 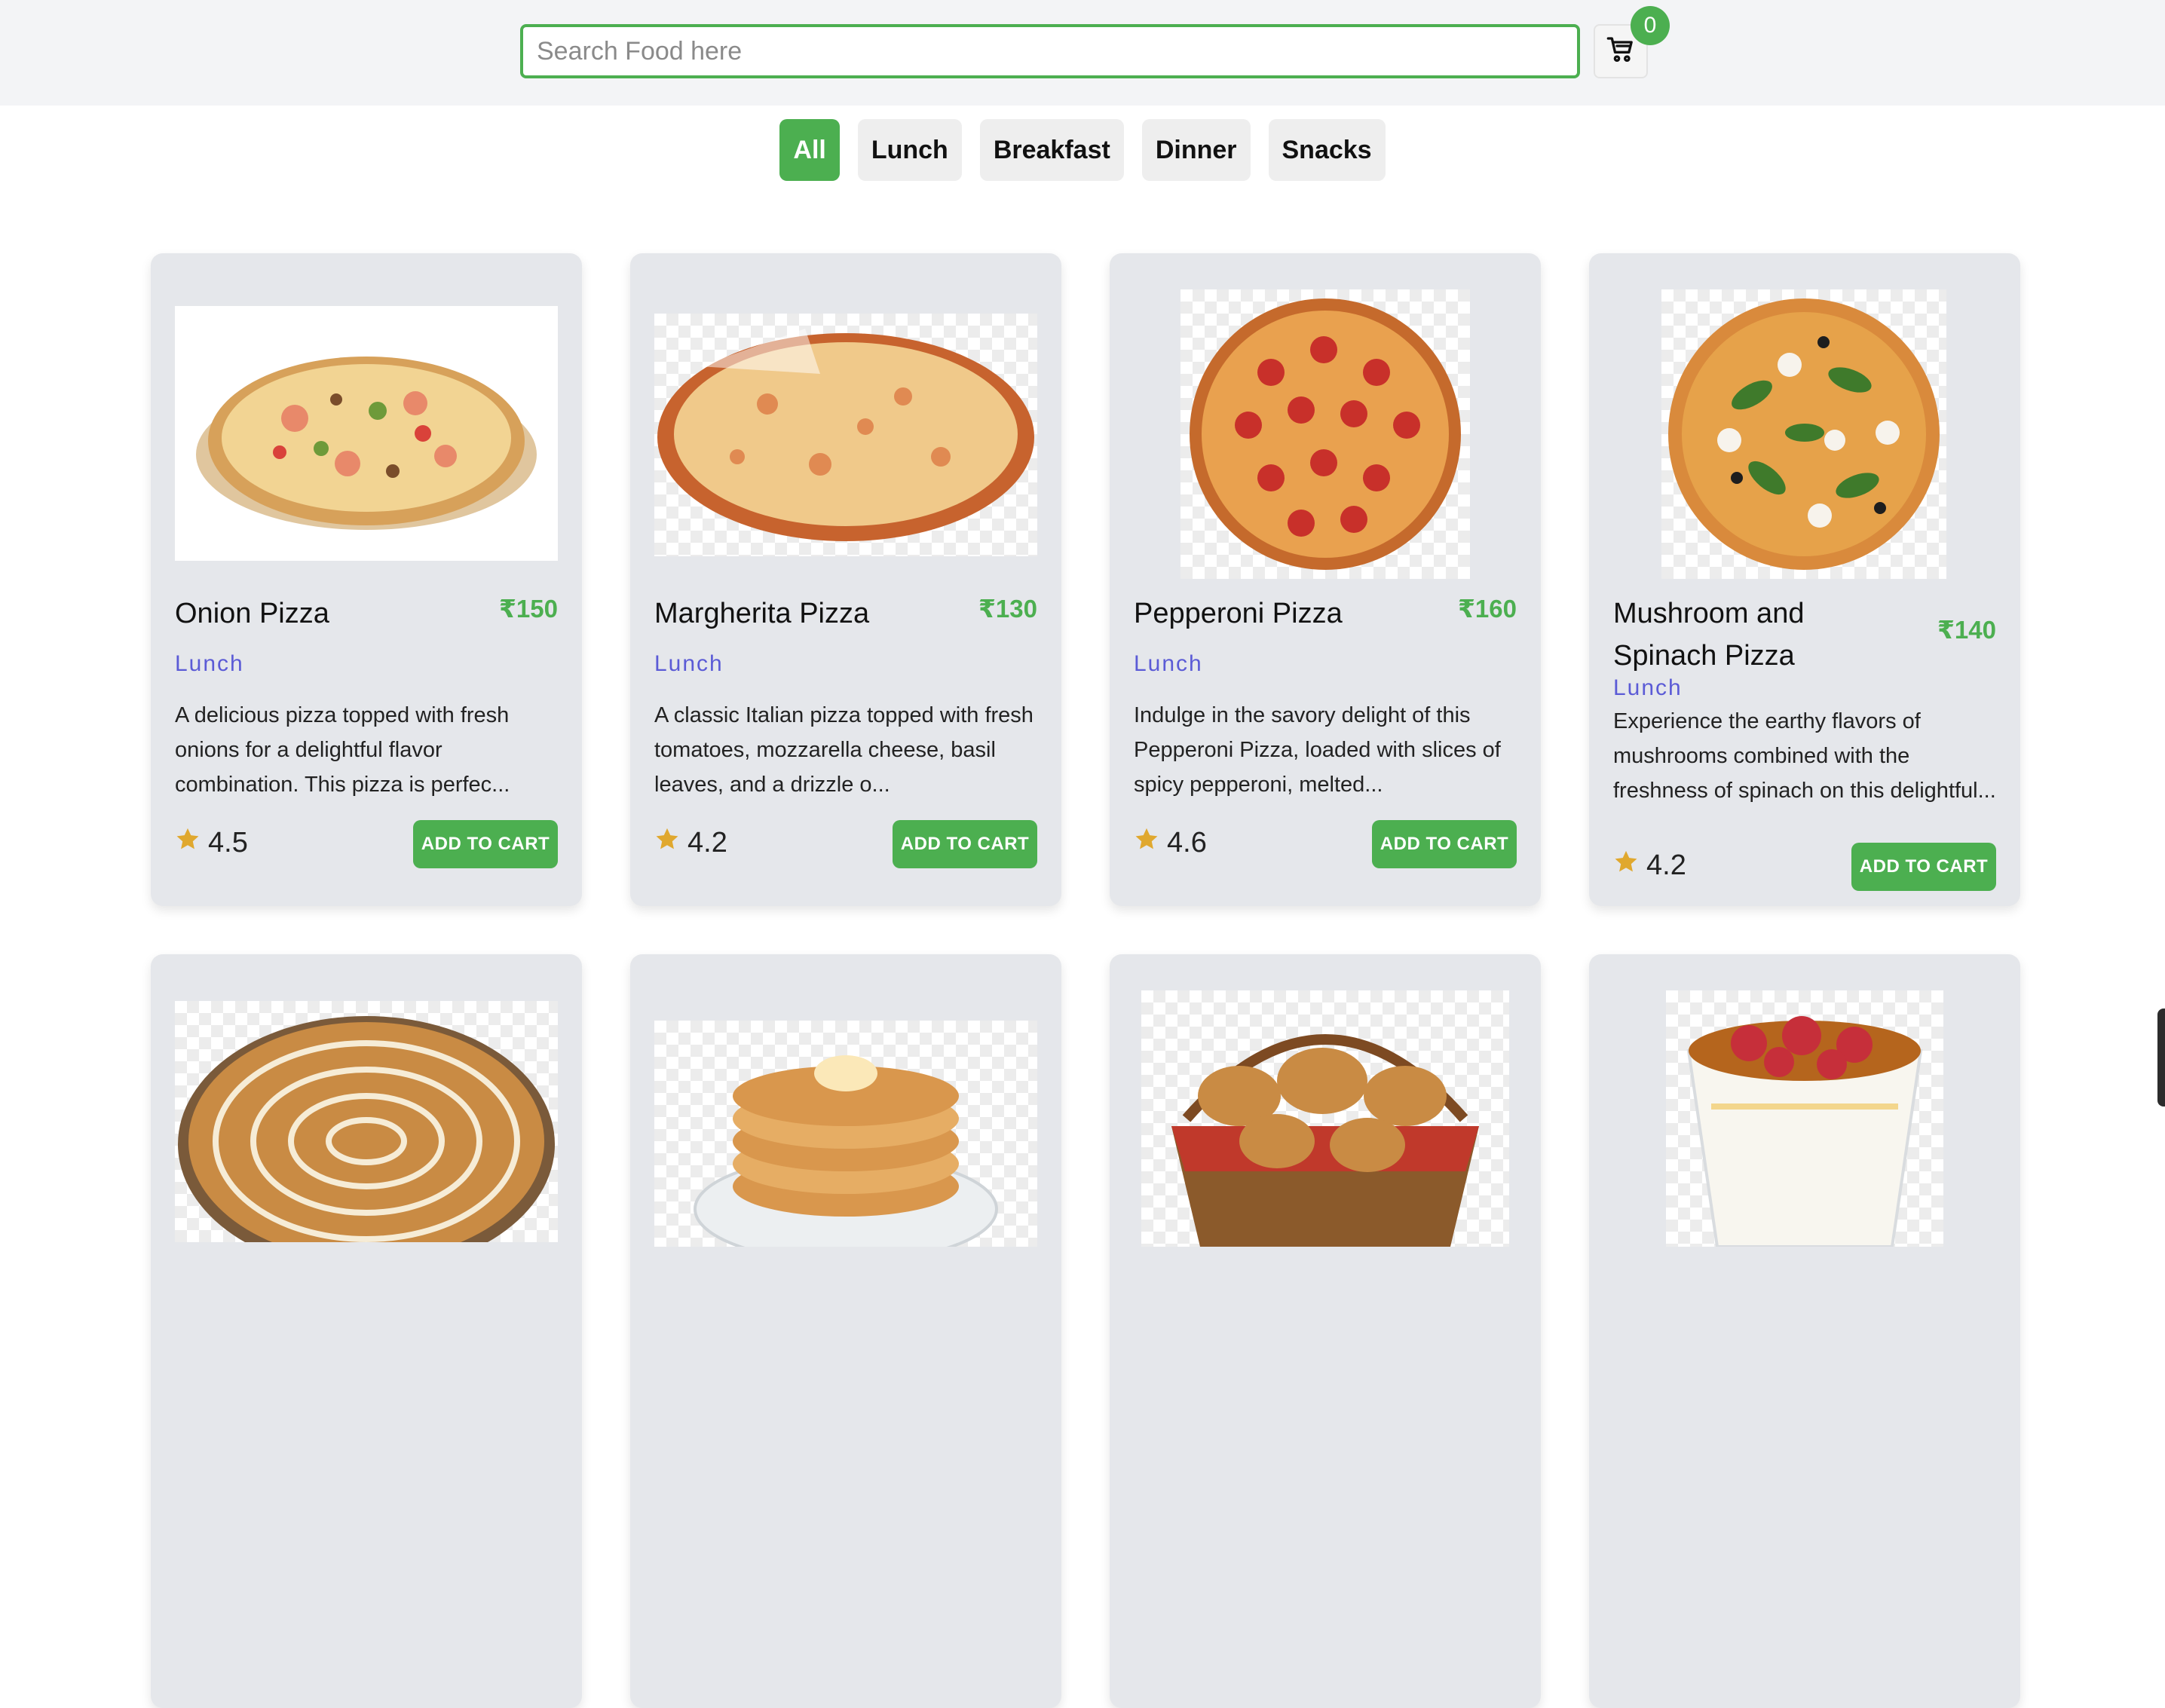 What do you see at coordinates (1804, 434) in the screenshot?
I see `mushroom-spinach-pizza-image` at bounding box center [1804, 434].